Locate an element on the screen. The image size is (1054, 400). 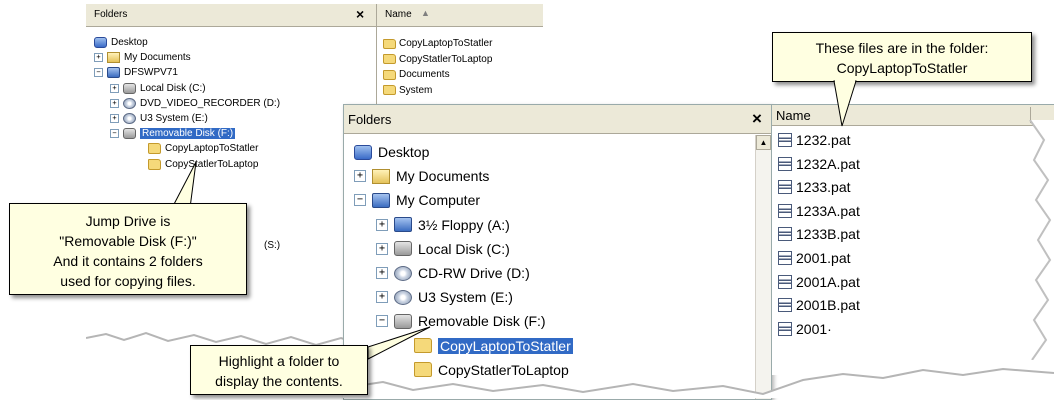
front-tree-item-label: My Computer is located at coordinates (438, 200).